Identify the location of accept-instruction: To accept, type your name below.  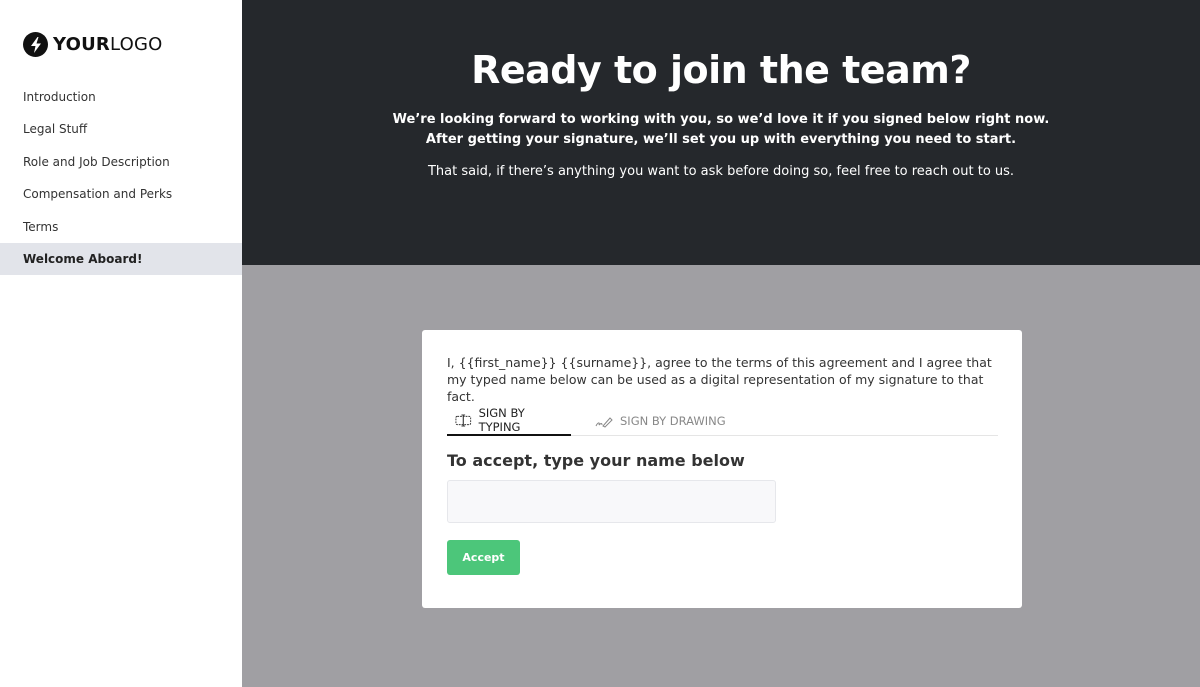
(596, 460).